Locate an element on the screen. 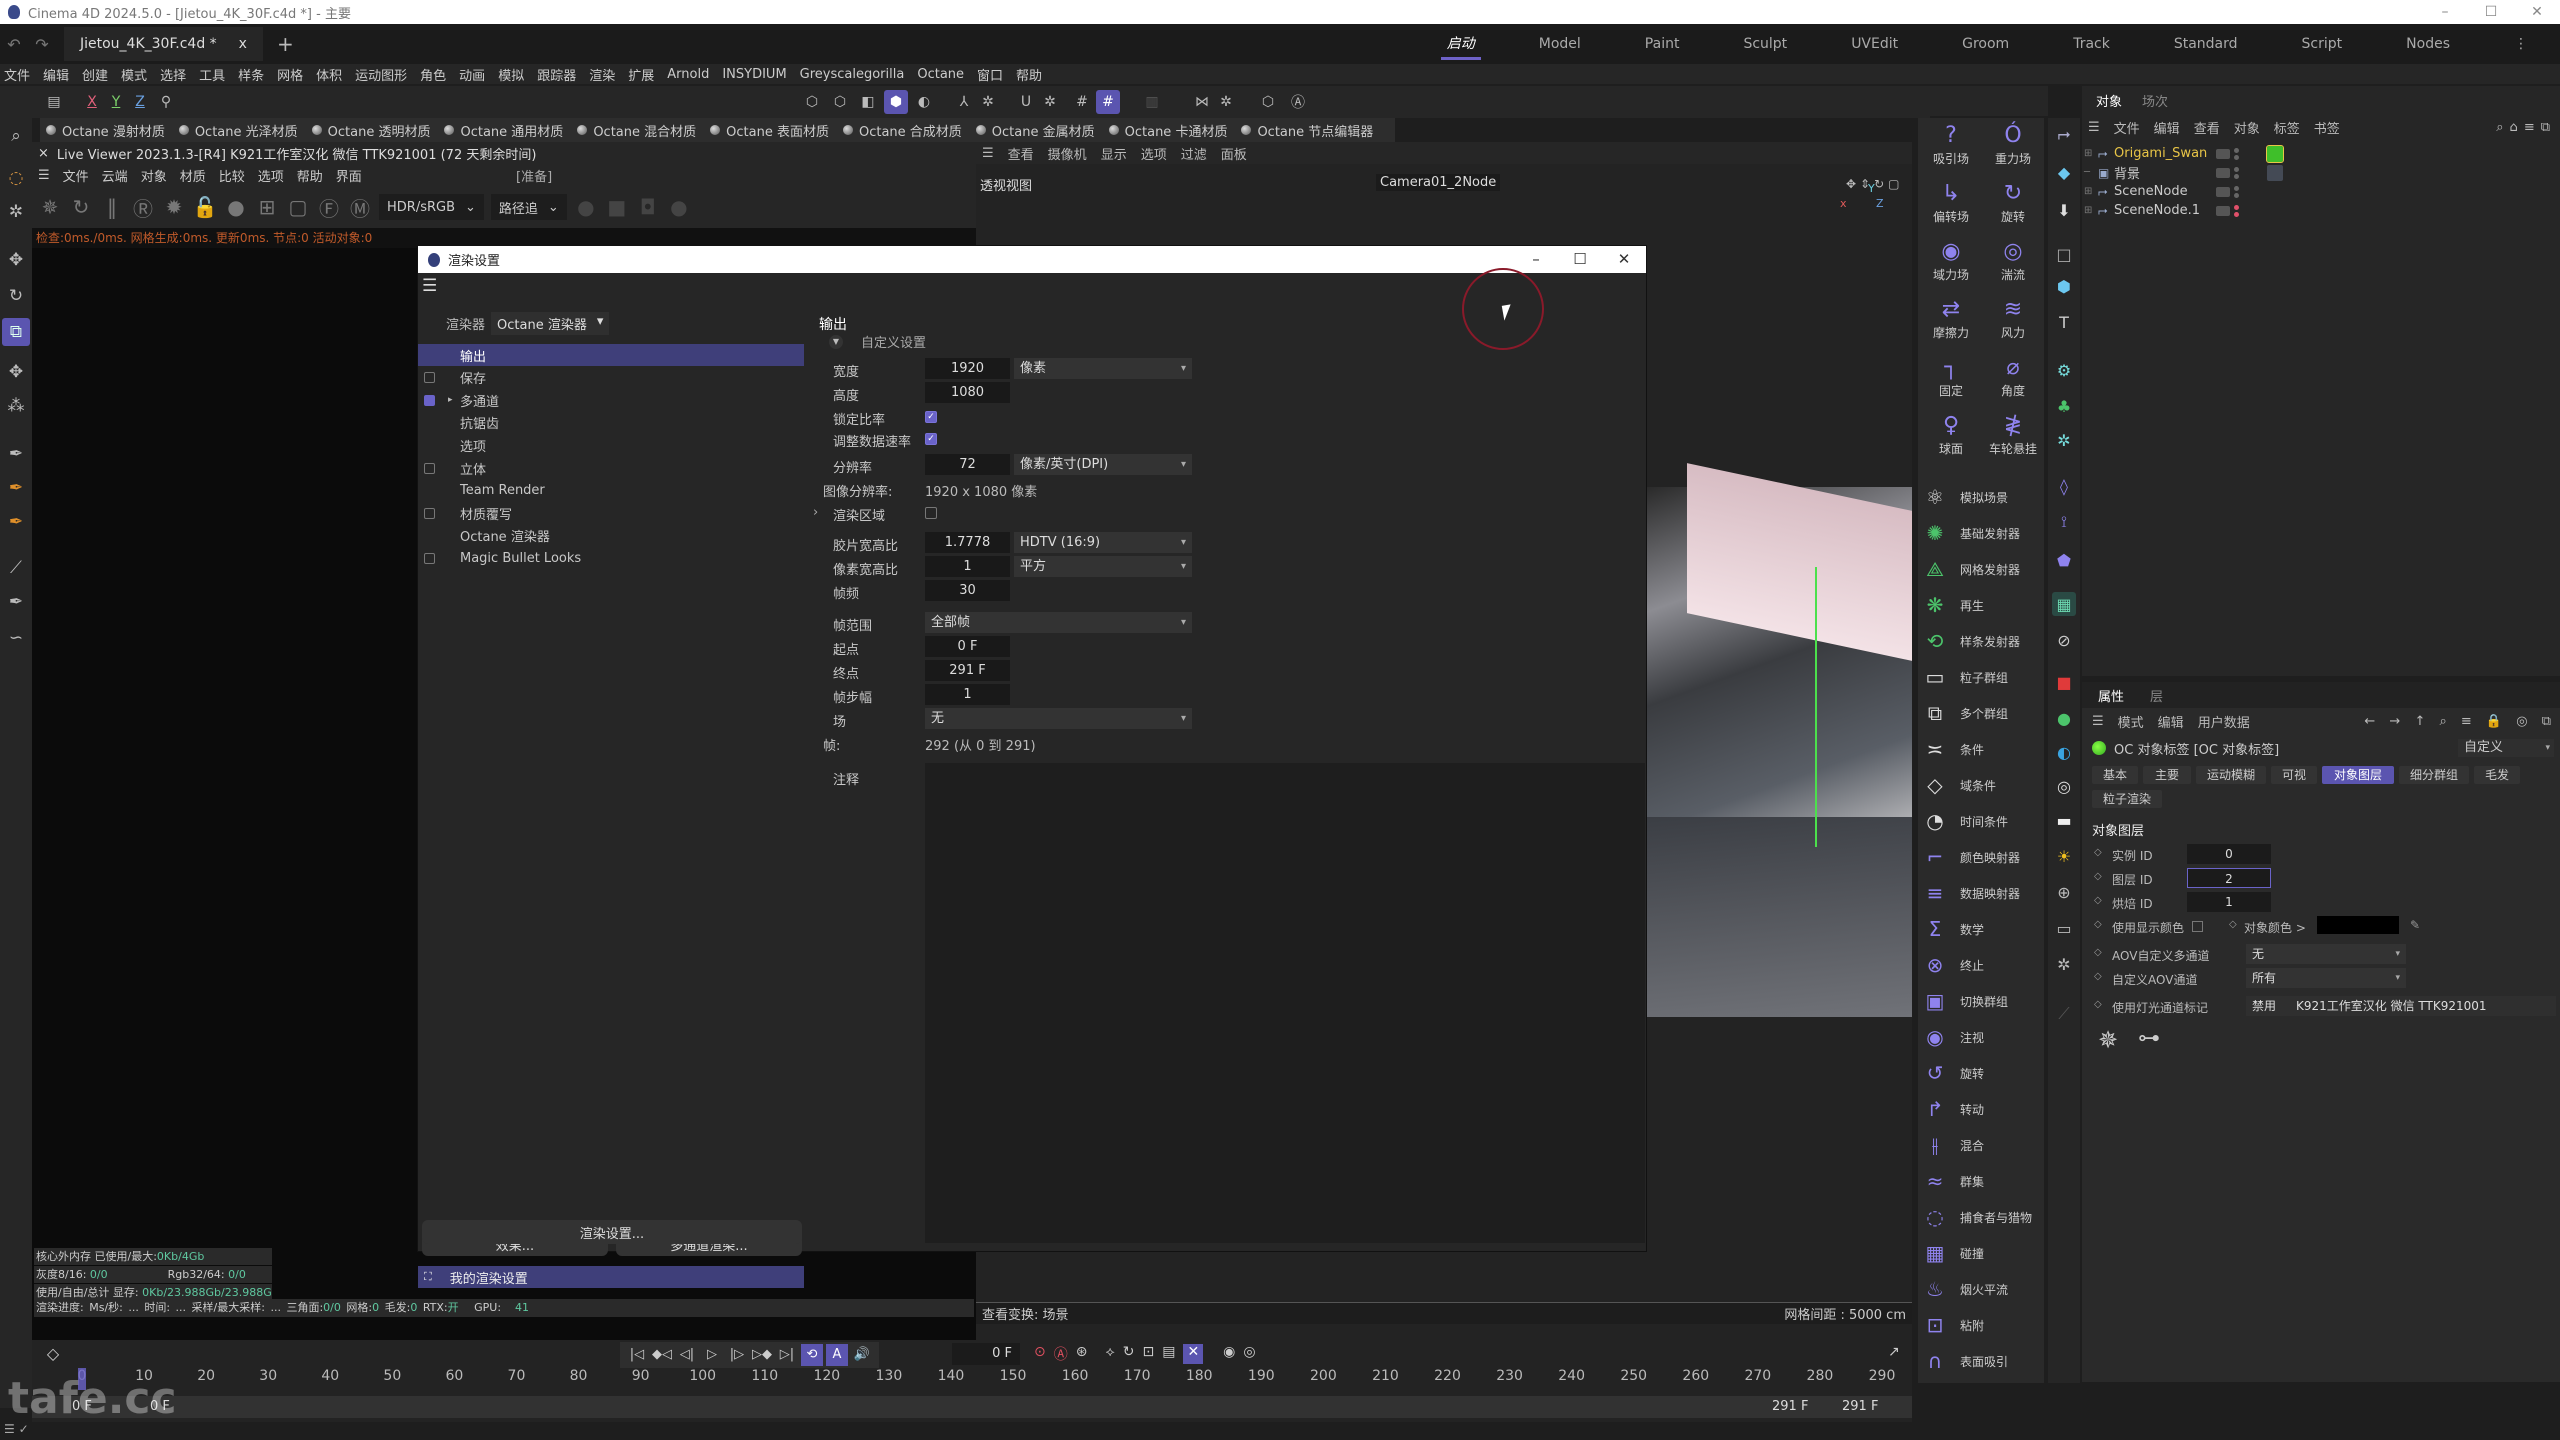  end-frame-field: 291 F is located at coordinates (967, 670).